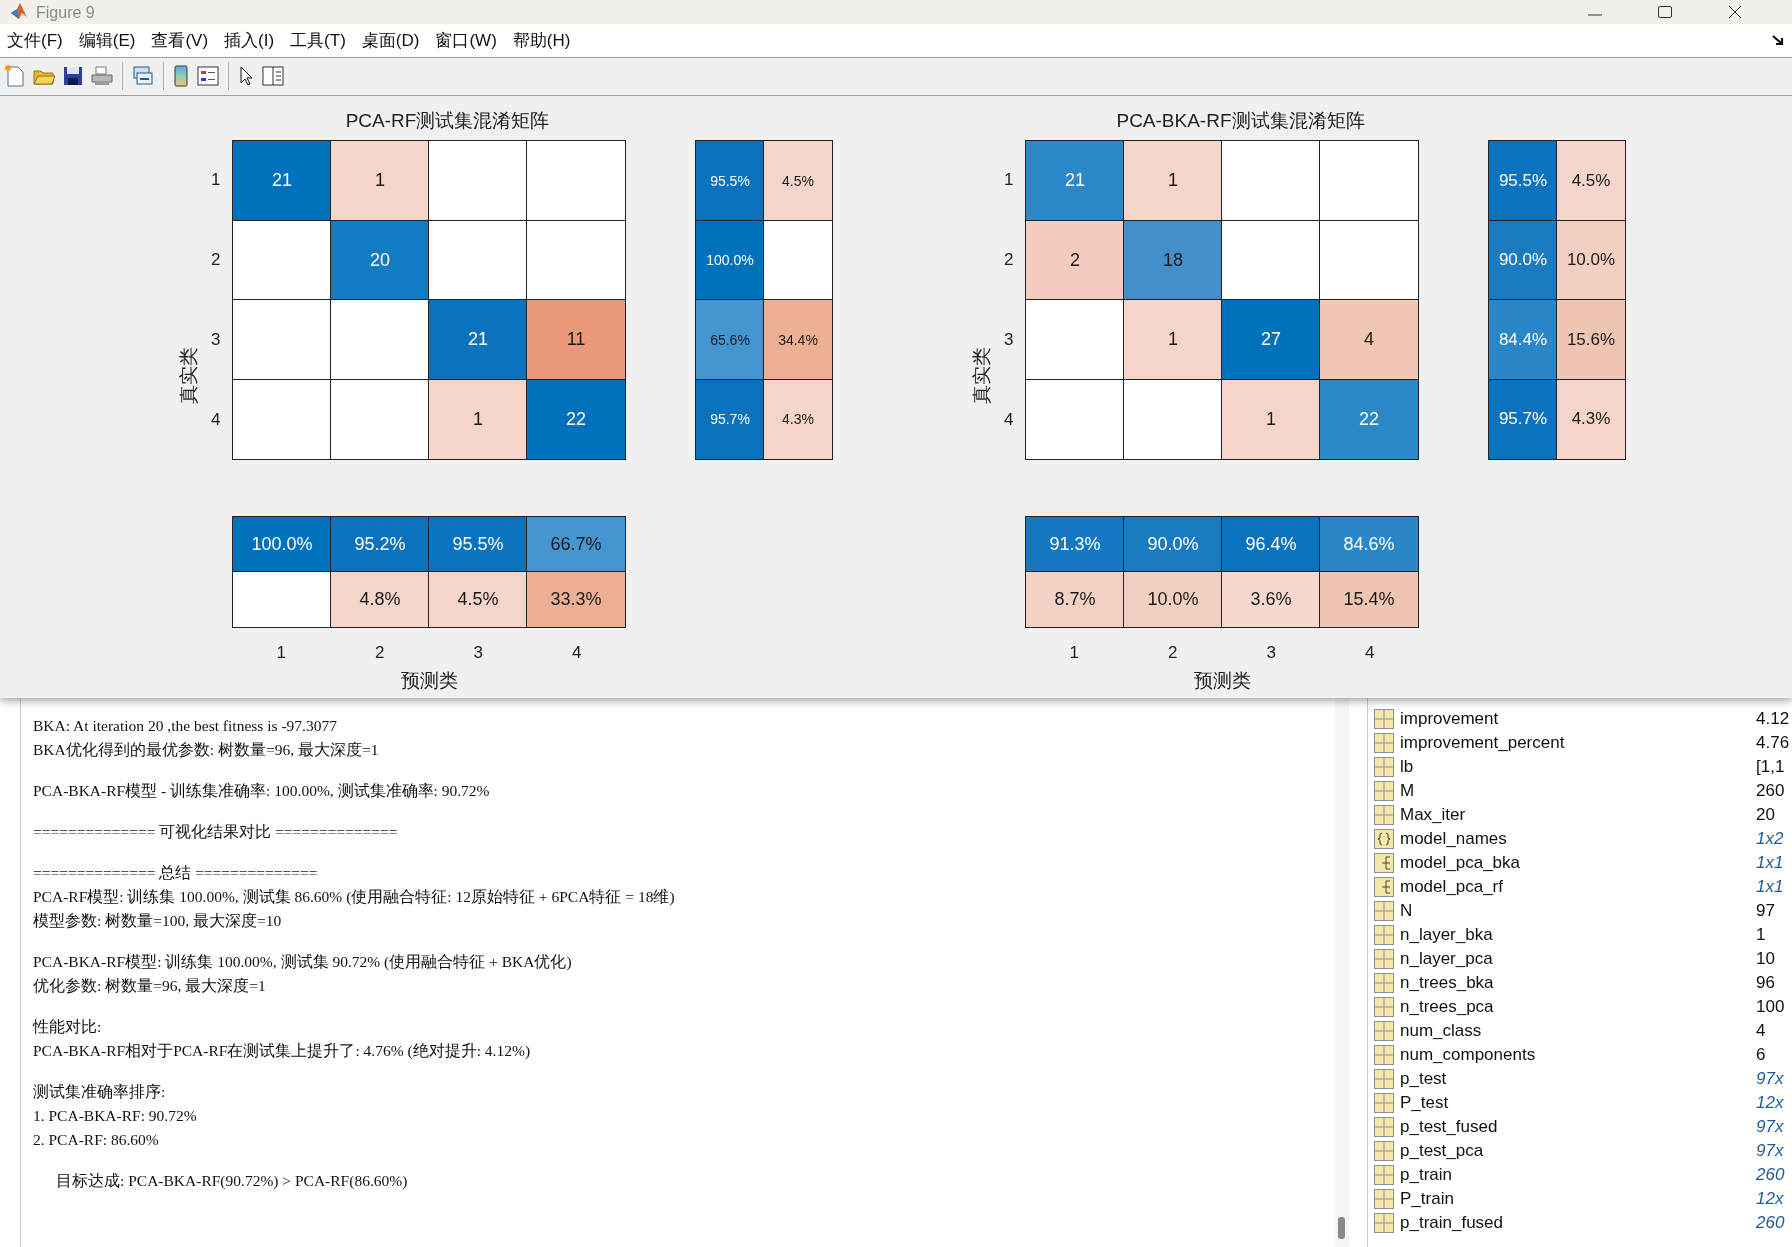  What do you see at coordinates (1453, 839) in the screenshot?
I see `variable-name: model_names` at bounding box center [1453, 839].